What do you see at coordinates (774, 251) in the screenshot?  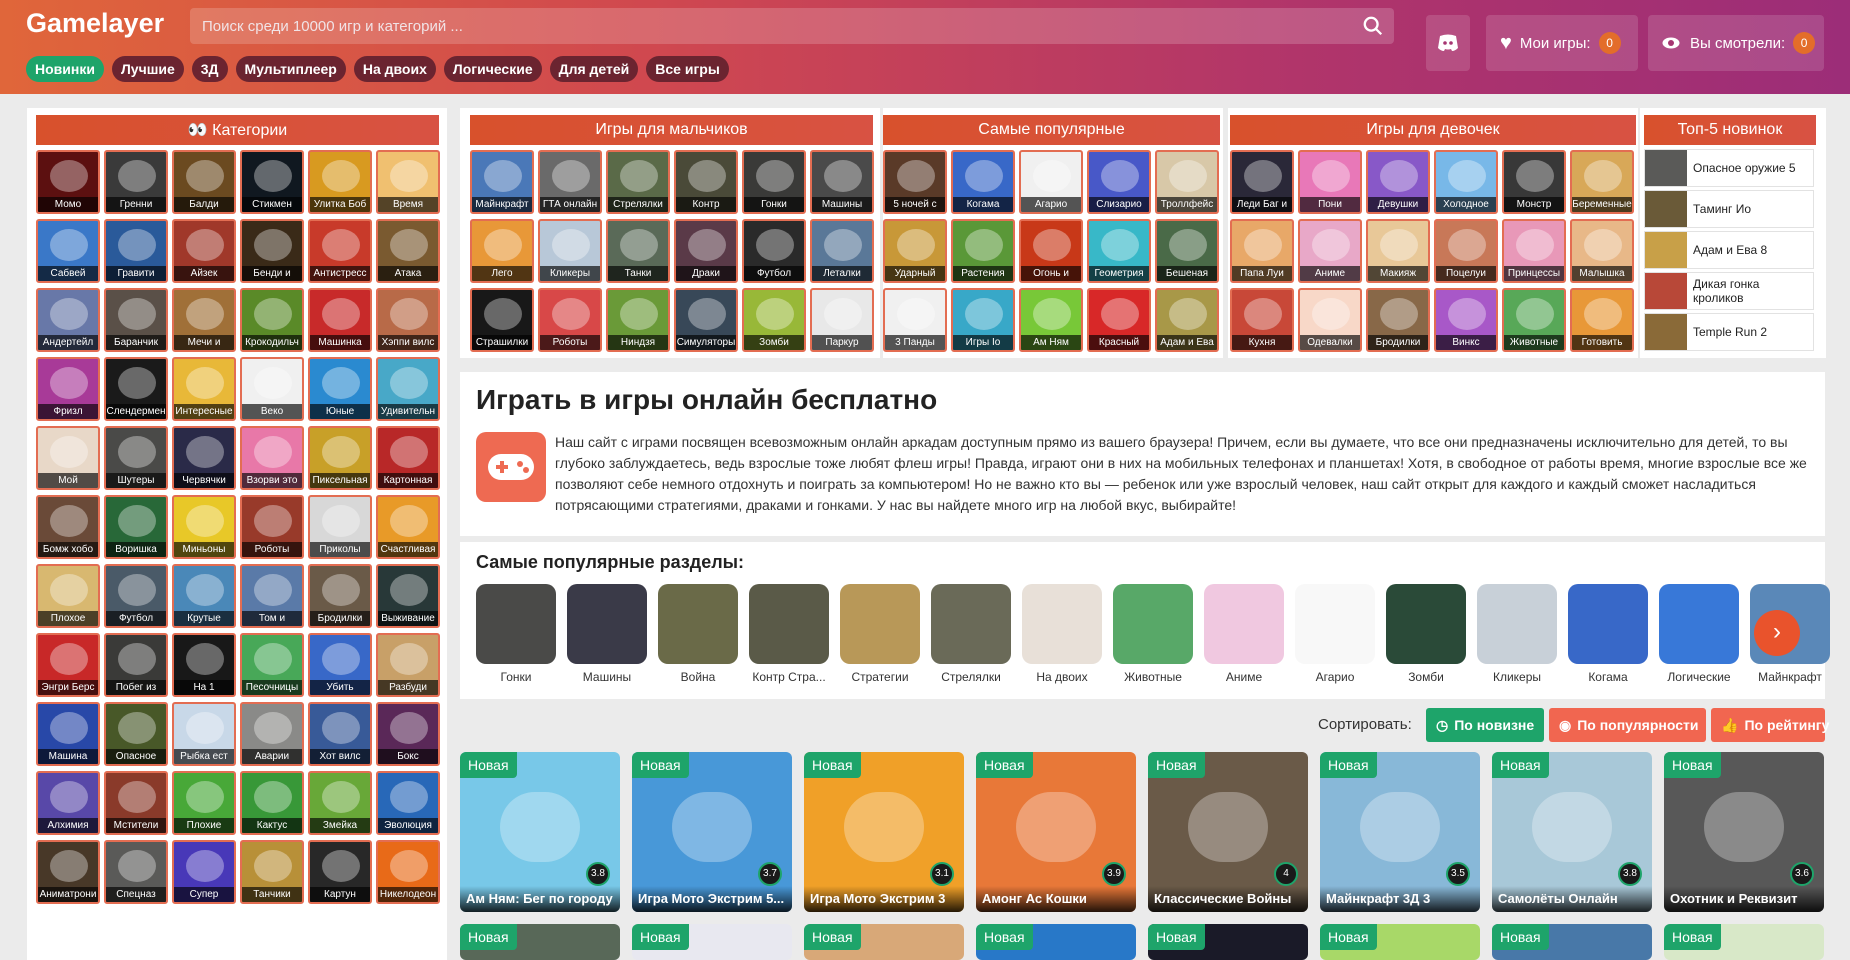 I see `boys-game-tile: Футбол` at bounding box center [774, 251].